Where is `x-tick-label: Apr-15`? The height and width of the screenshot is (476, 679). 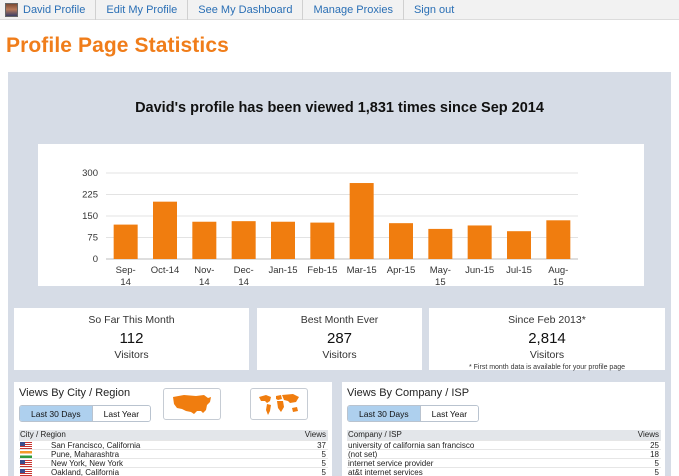 x-tick-label: Apr-15 is located at coordinates (401, 270).